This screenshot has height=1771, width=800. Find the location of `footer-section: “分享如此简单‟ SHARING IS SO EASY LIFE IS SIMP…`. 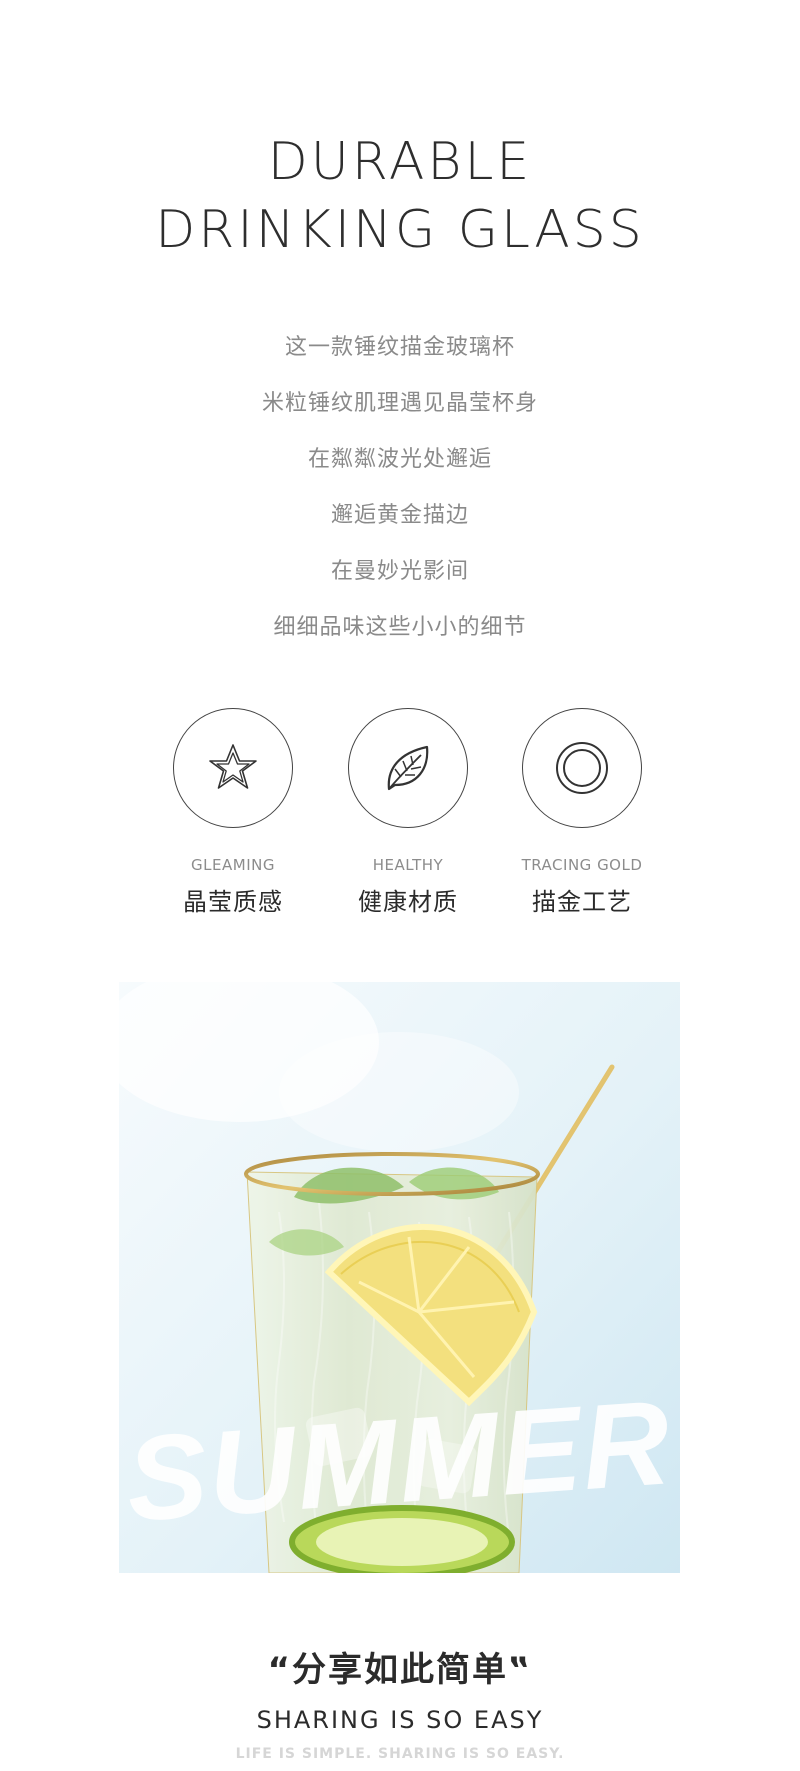

footer-section: “分享如此简单‟ SHARING IS SO EASY LIFE IS SIMP… is located at coordinates (400, 1705).